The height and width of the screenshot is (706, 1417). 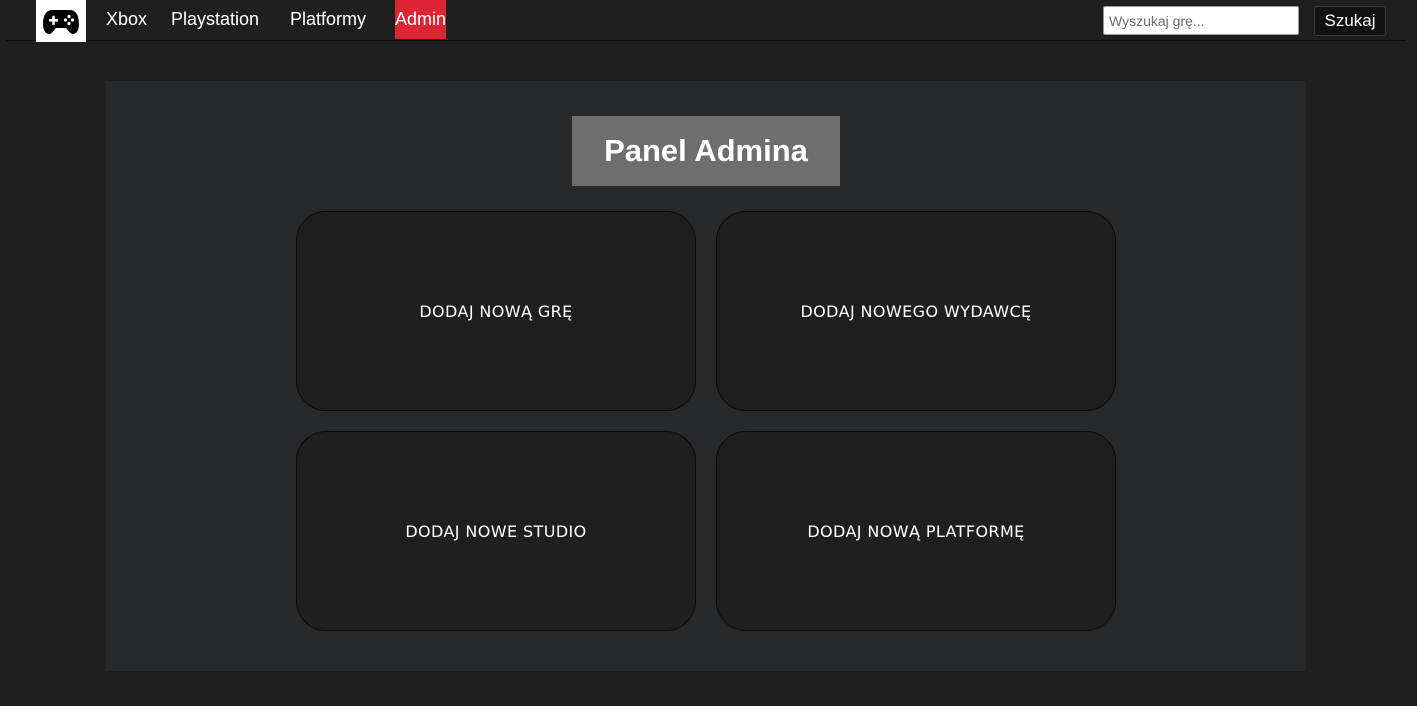 What do you see at coordinates (215, 19) in the screenshot?
I see `nav-link-playstation: Playstation` at bounding box center [215, 19].